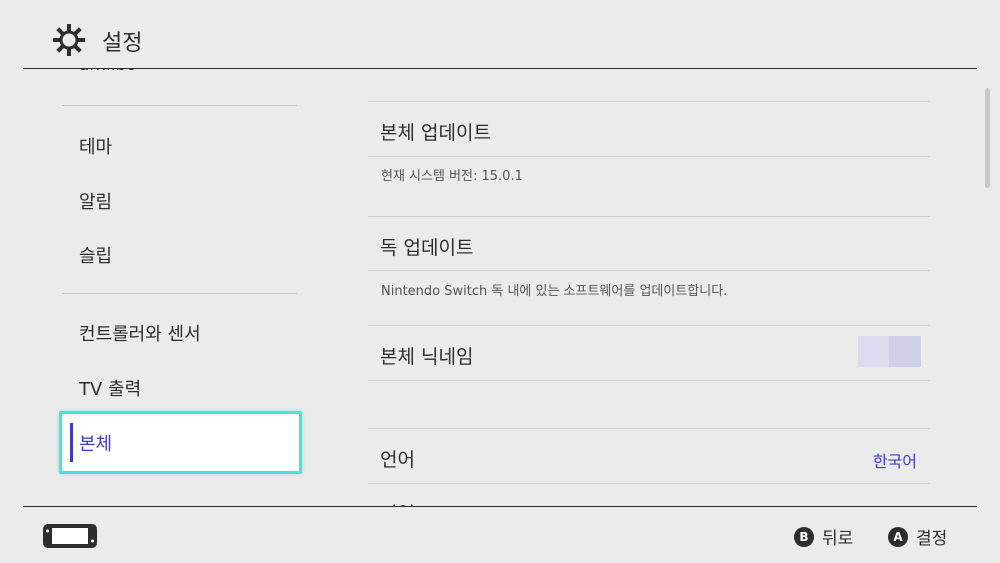 The width and height of the screenshot is (1000, 563). Describe the element at coordinates (554, 291) in the screenshot. I see `dock-update-description: Nintendo Switch 독 내에 있는 소프트웨어를 업데이트합니다.` at that location.